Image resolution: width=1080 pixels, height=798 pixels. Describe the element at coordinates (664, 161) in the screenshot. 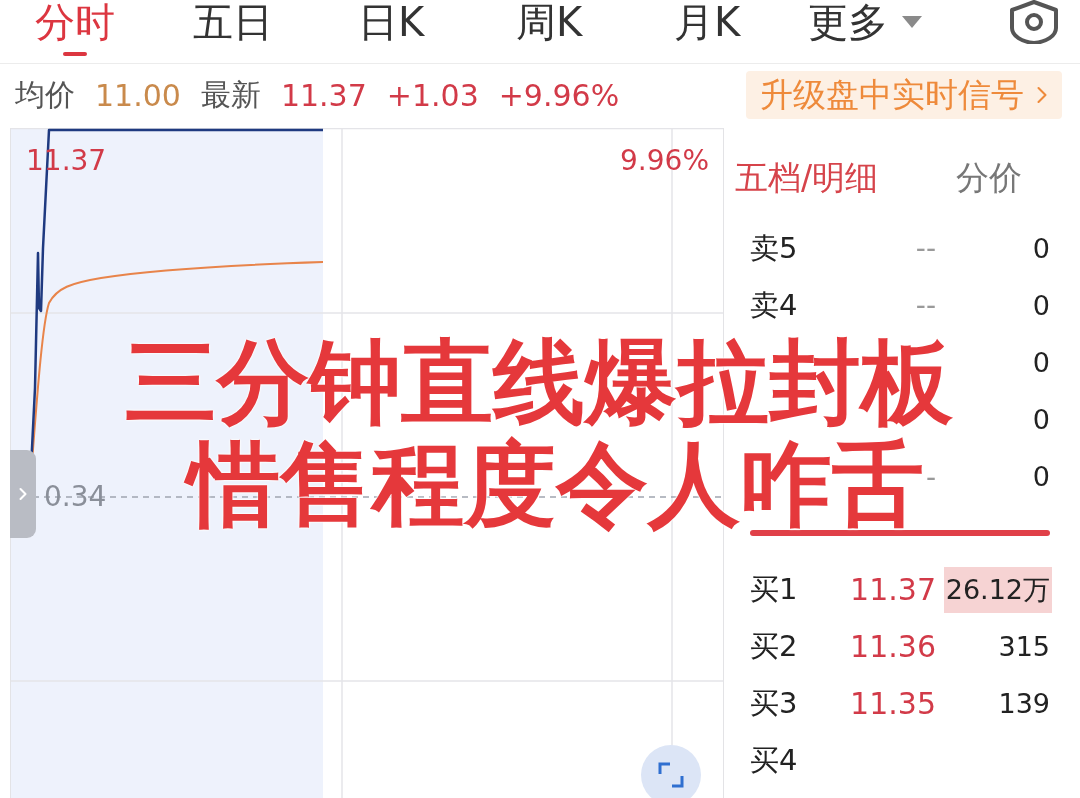

I see `chart-axis-label: 9.96%` at that location.